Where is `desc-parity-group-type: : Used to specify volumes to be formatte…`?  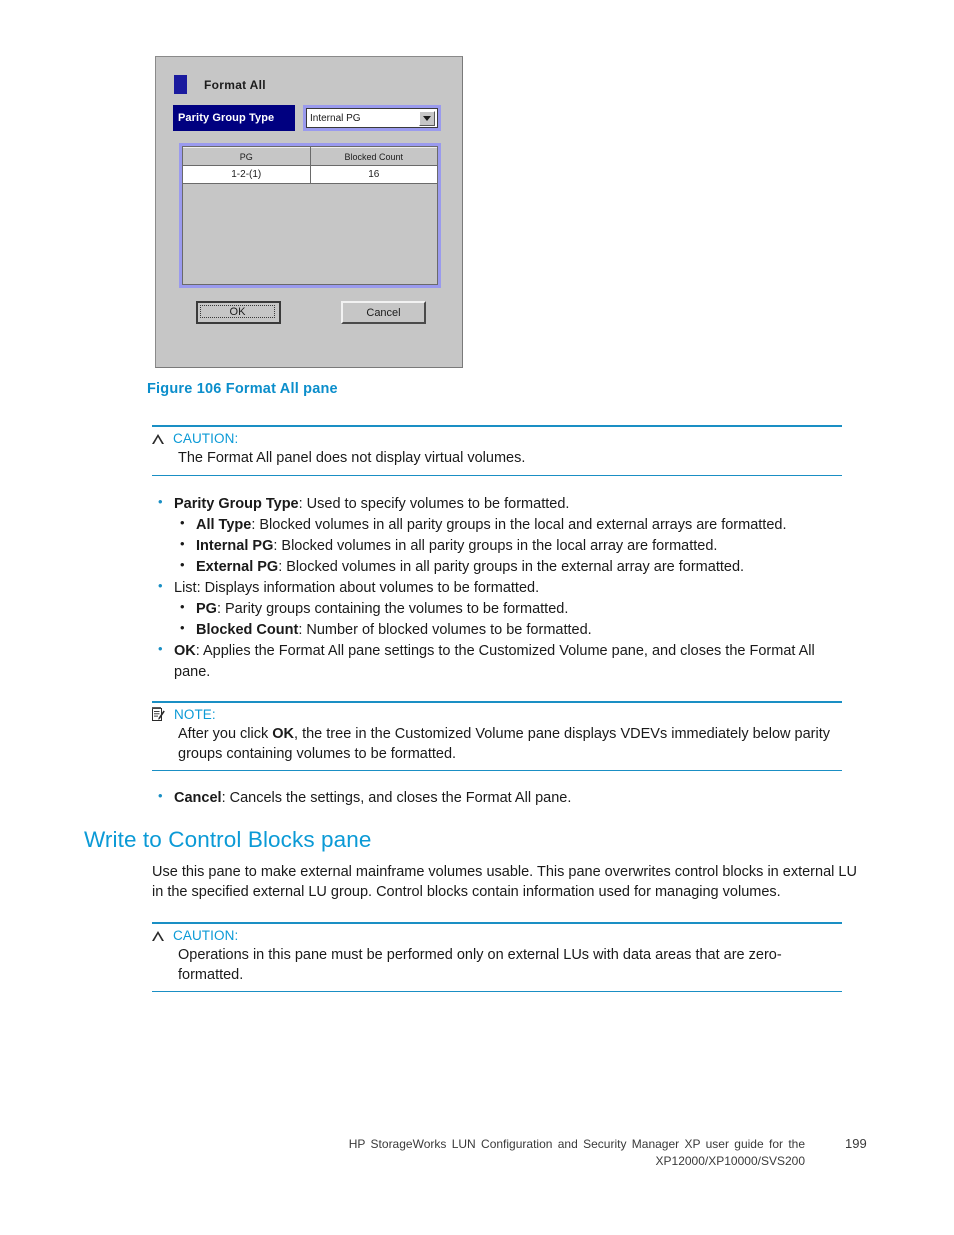 desc-parity-group-type: : Used to specify volumes to be formatte… is located at coordinates (434, 504).